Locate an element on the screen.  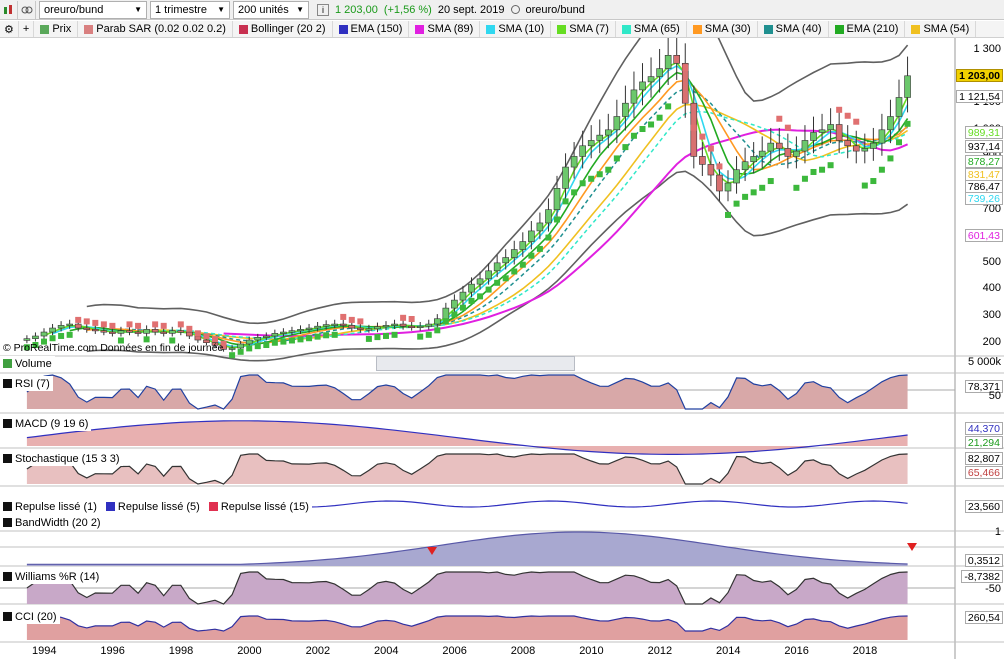
legend-item: EMA (150) is located at coordinates (371, 29).